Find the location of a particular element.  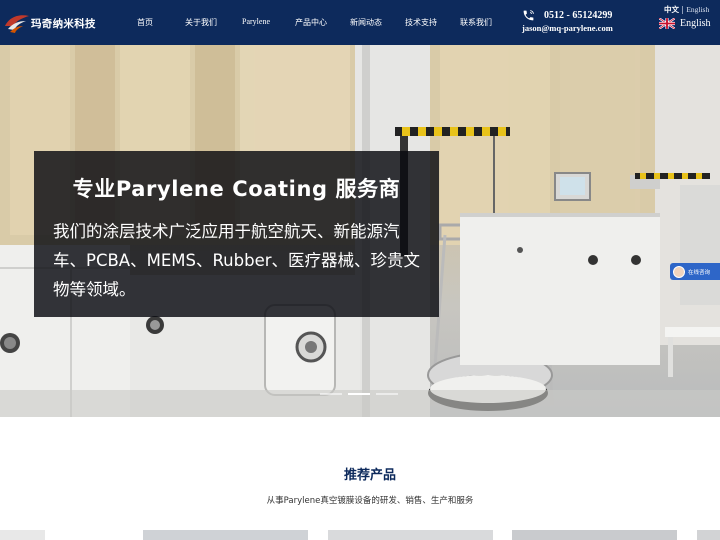

contact-info: 0512 - 65124299 jason@mq-parylene.com is located at coordinates (567, 21).